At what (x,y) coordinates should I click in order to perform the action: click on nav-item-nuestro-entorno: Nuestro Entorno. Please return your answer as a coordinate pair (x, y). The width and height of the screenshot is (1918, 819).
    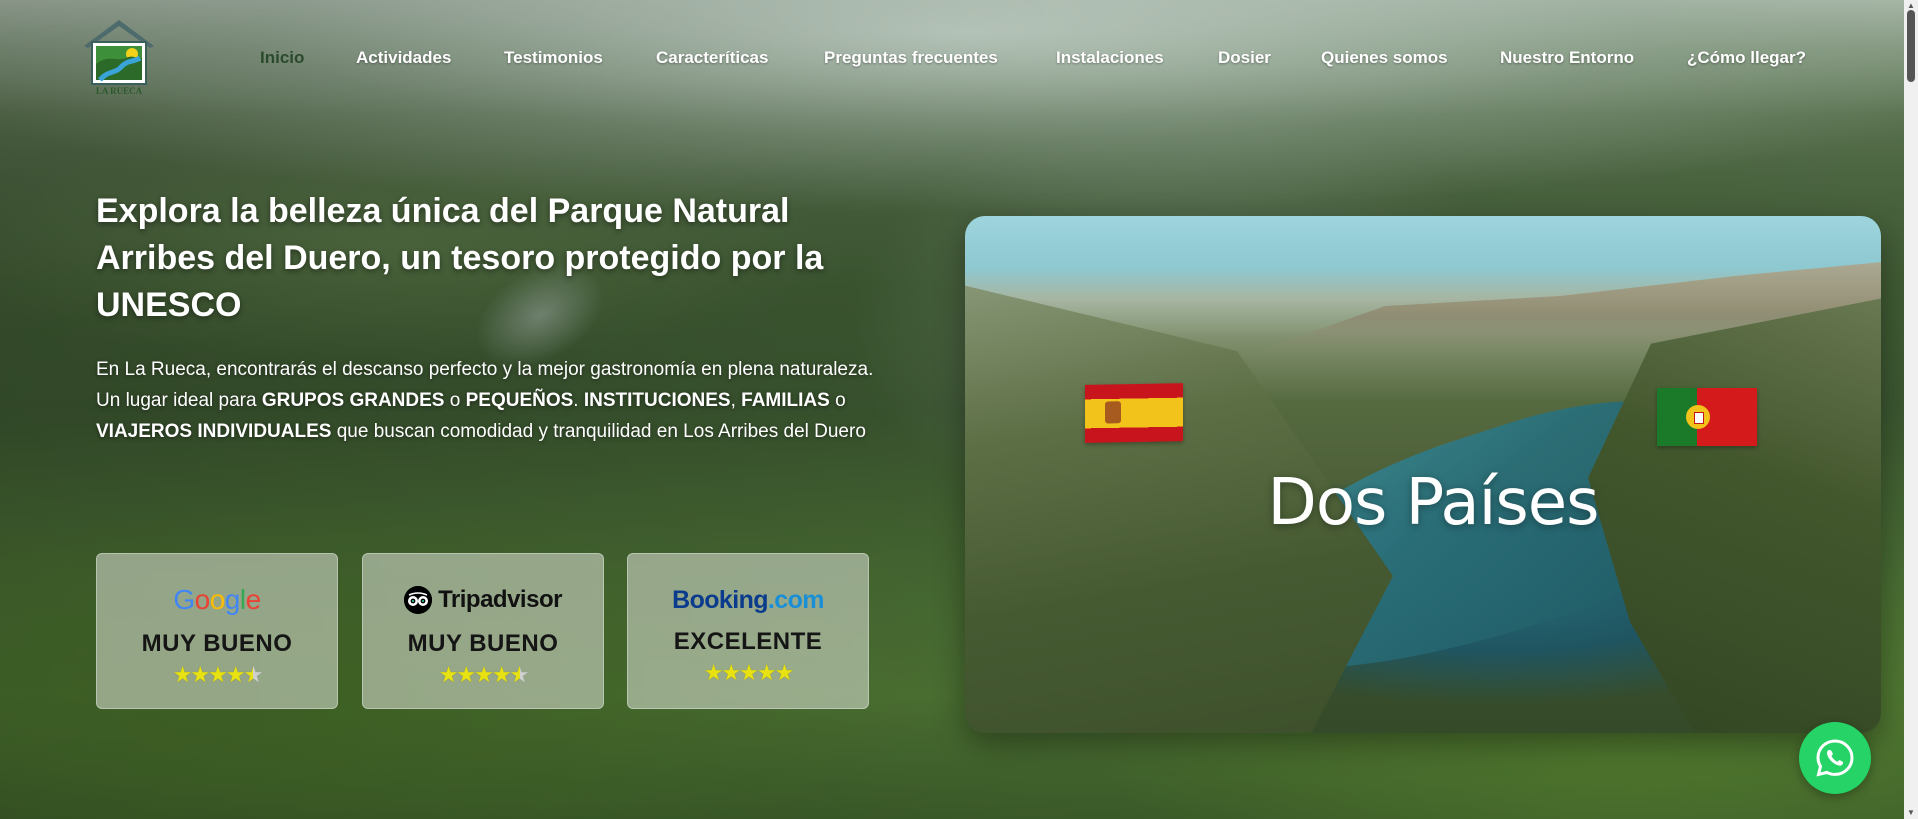
    Looking at the image, I should click on (1567, 58).